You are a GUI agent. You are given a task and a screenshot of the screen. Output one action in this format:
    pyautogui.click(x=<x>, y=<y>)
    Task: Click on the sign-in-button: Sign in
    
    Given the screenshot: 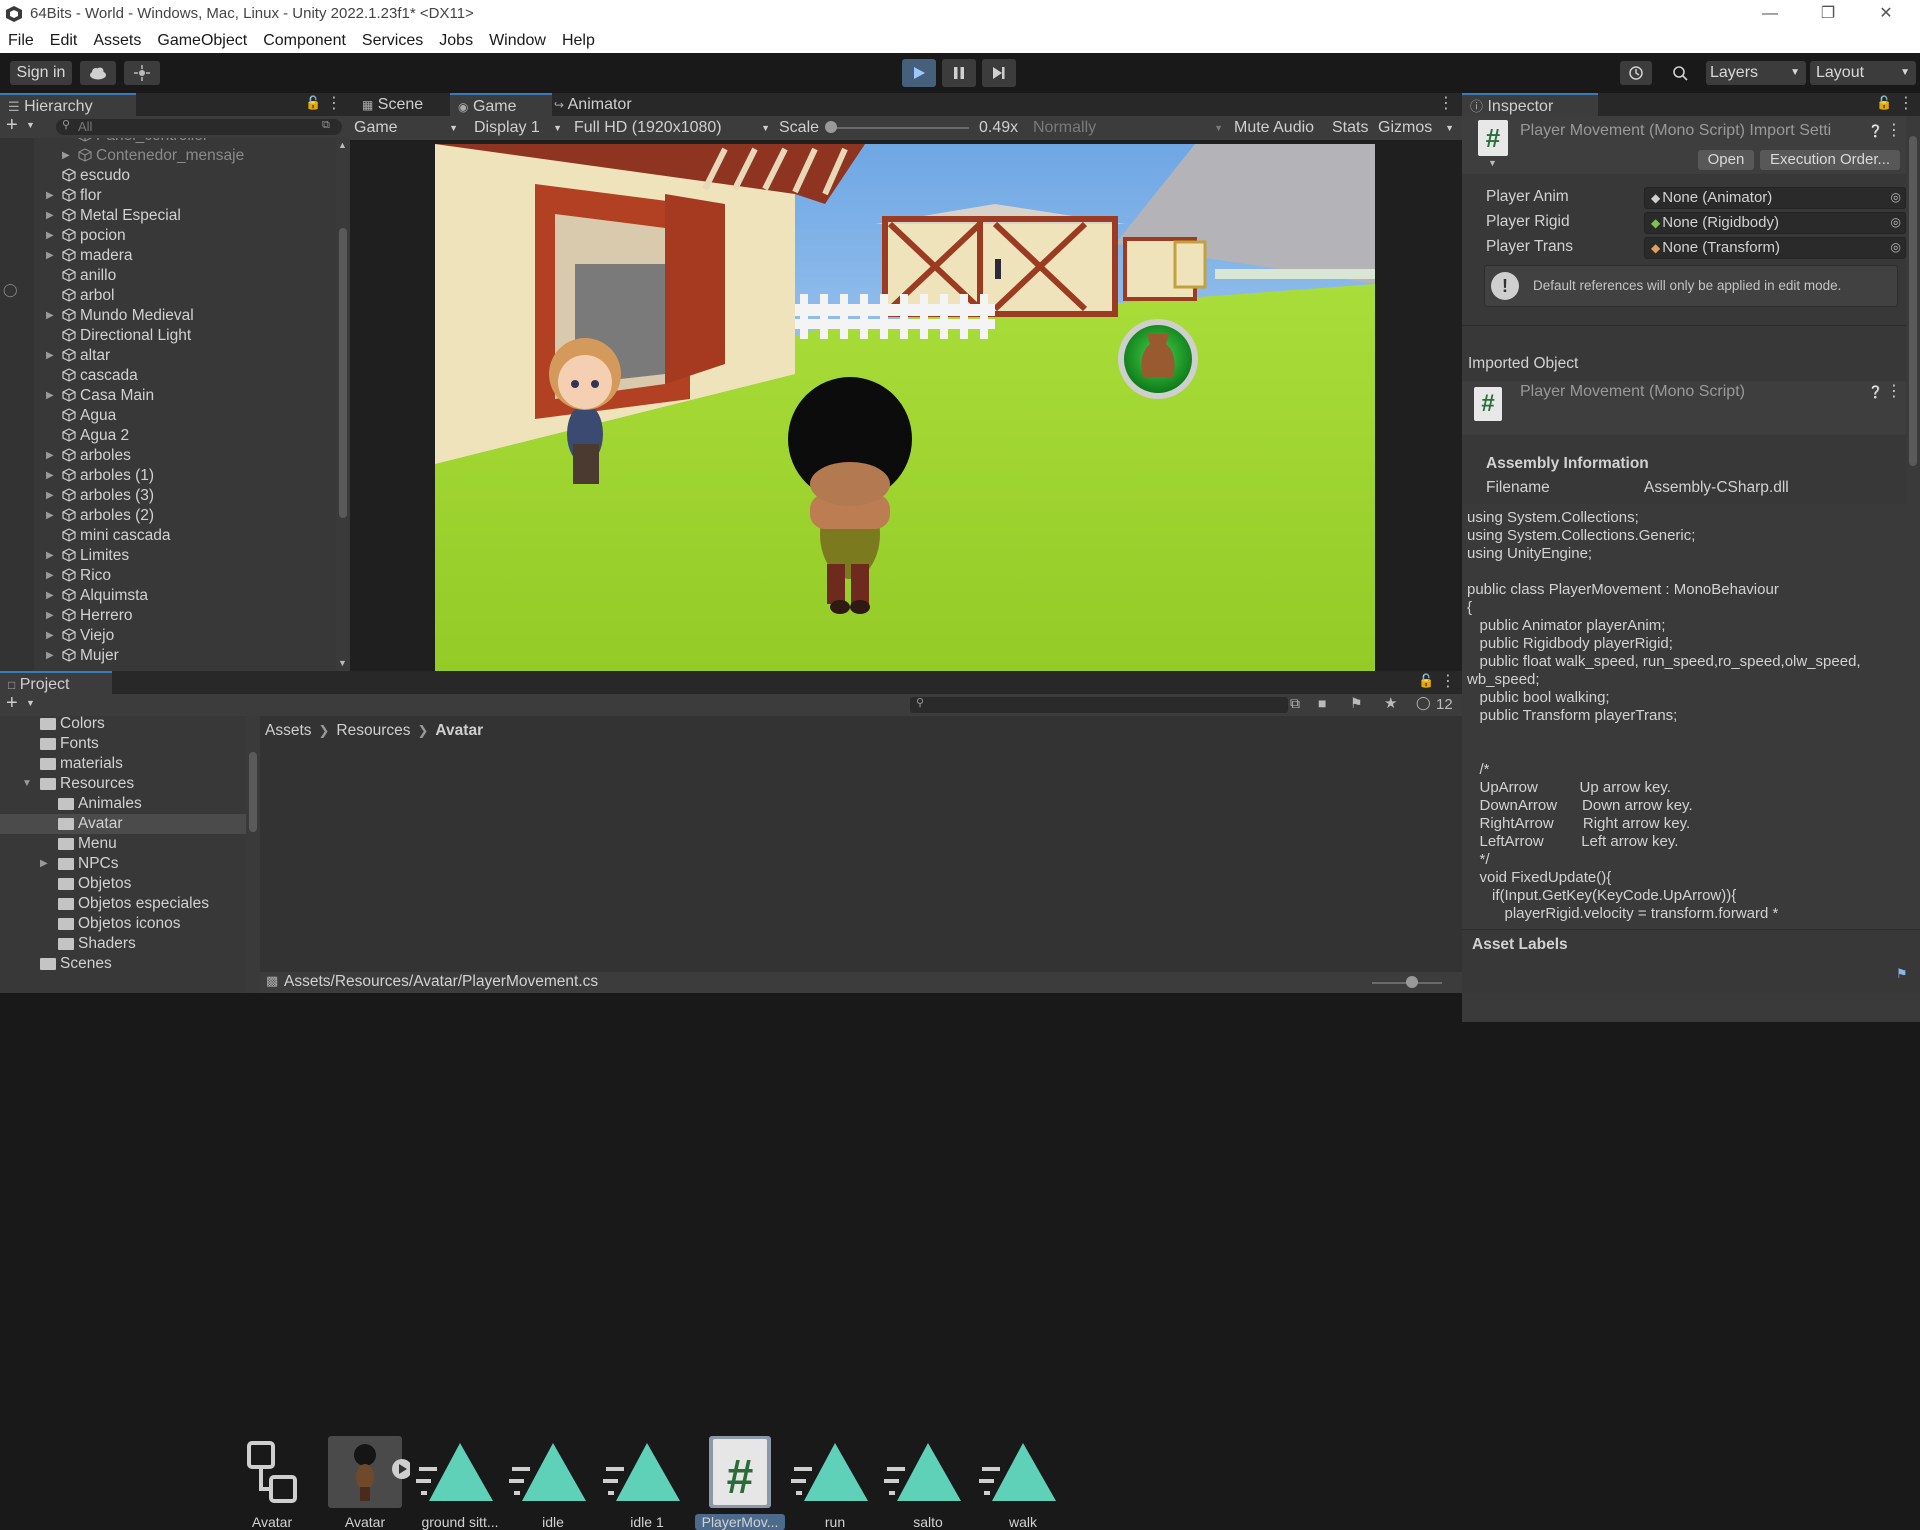 What is the action you would take?
    pyautogui.click(x=41, y=73)
    